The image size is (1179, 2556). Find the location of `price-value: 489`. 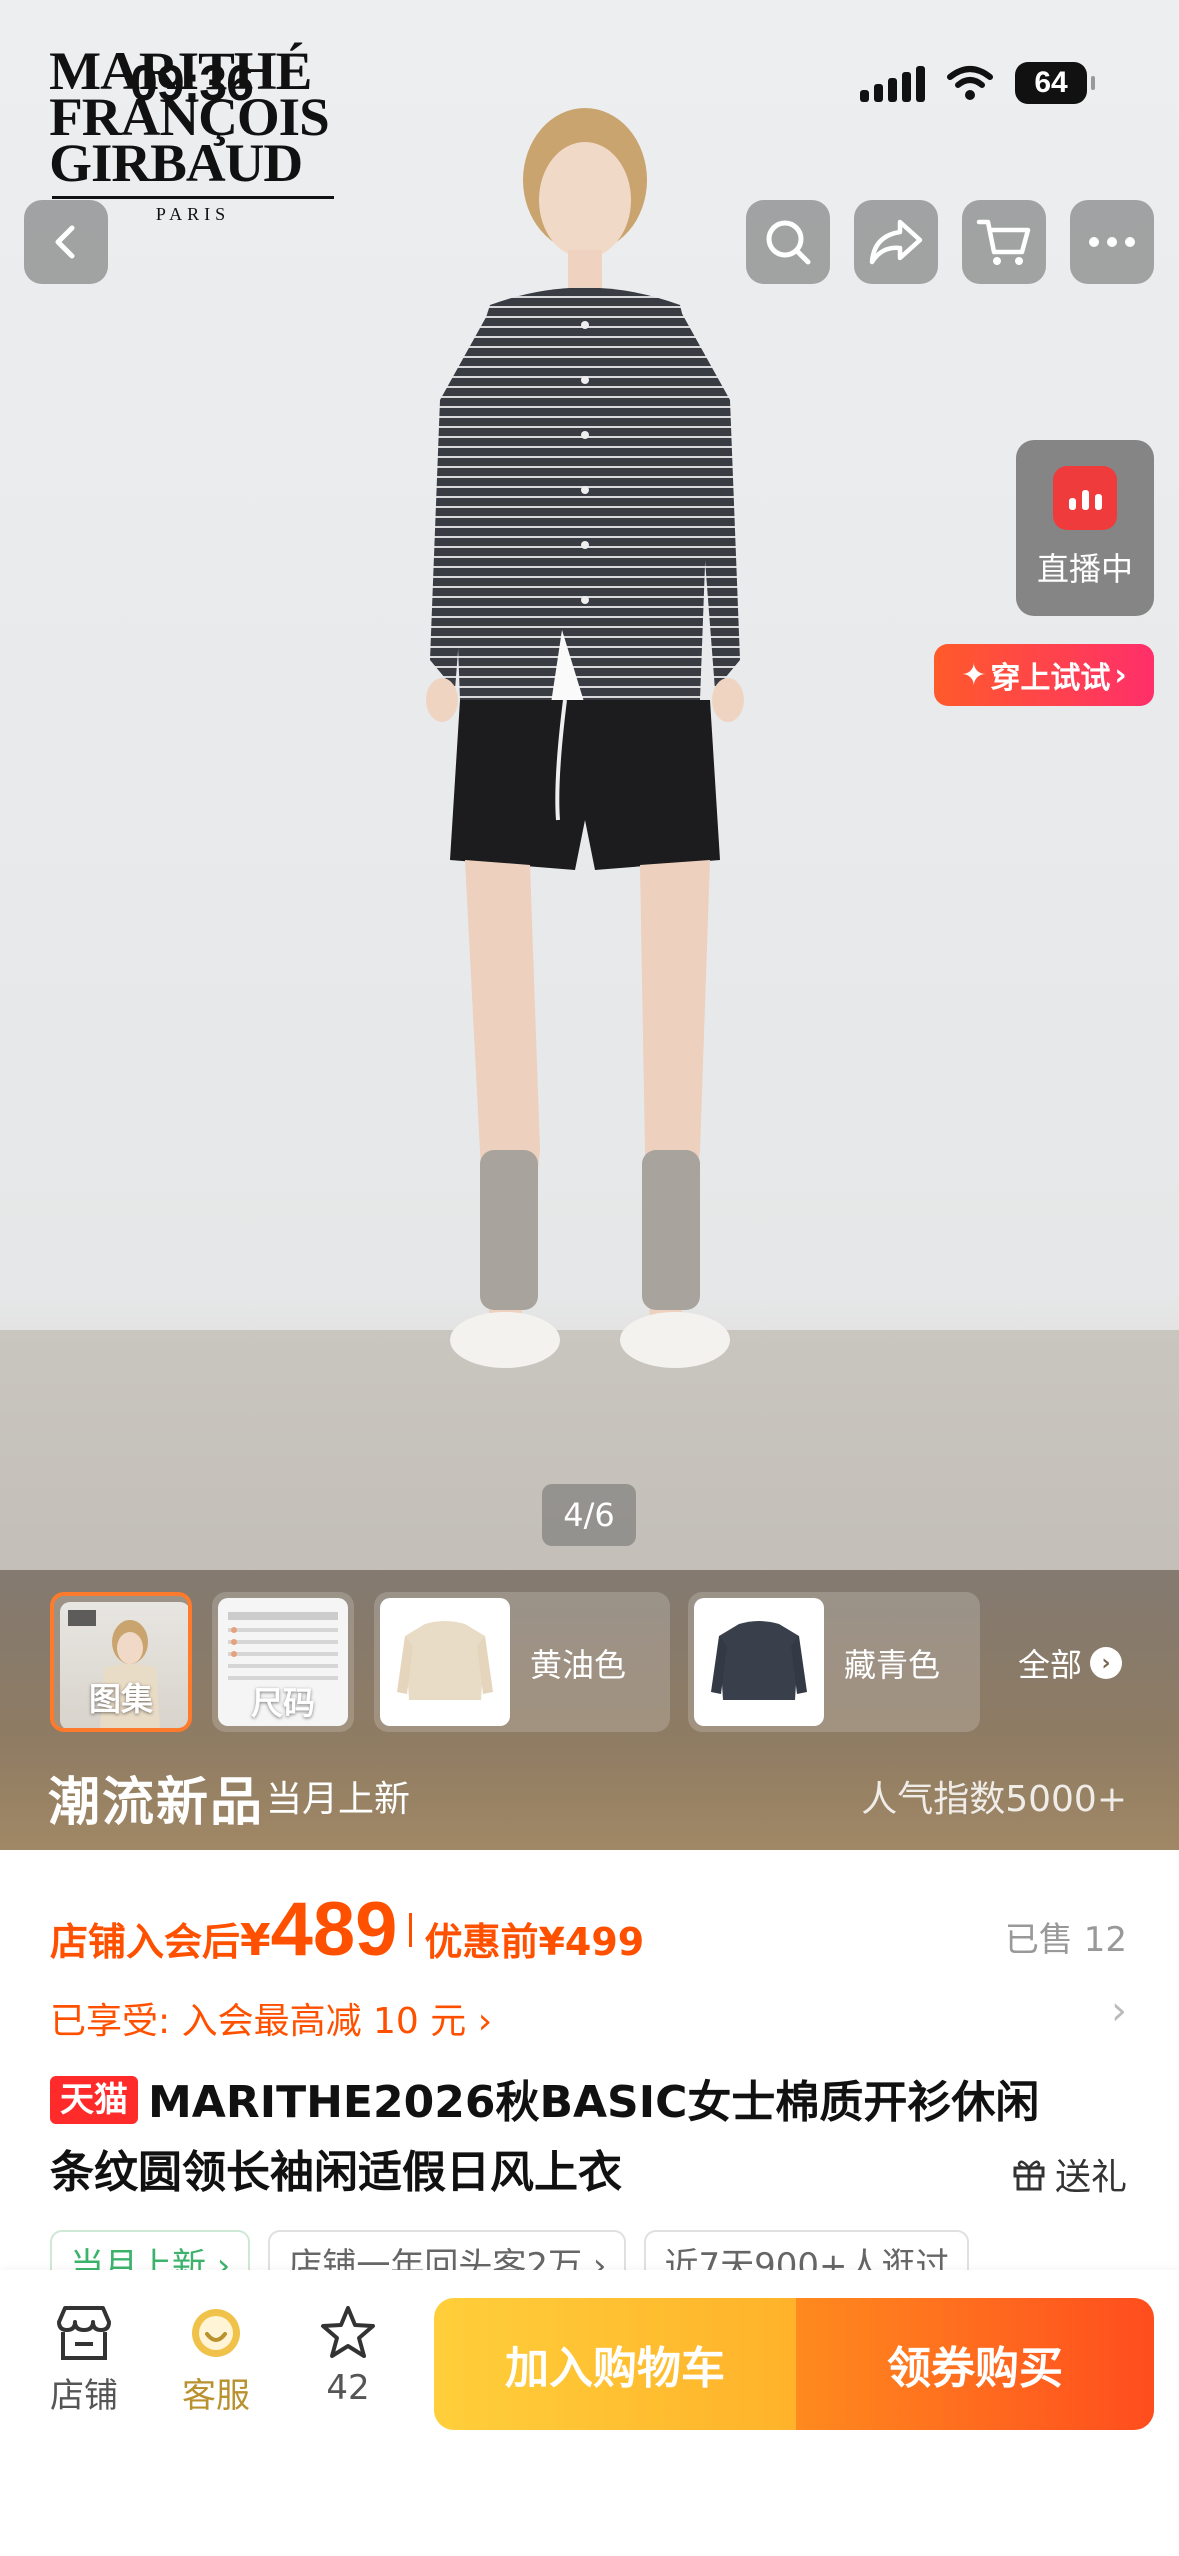

price-value: 489 is located at coordinates (334, 1929).